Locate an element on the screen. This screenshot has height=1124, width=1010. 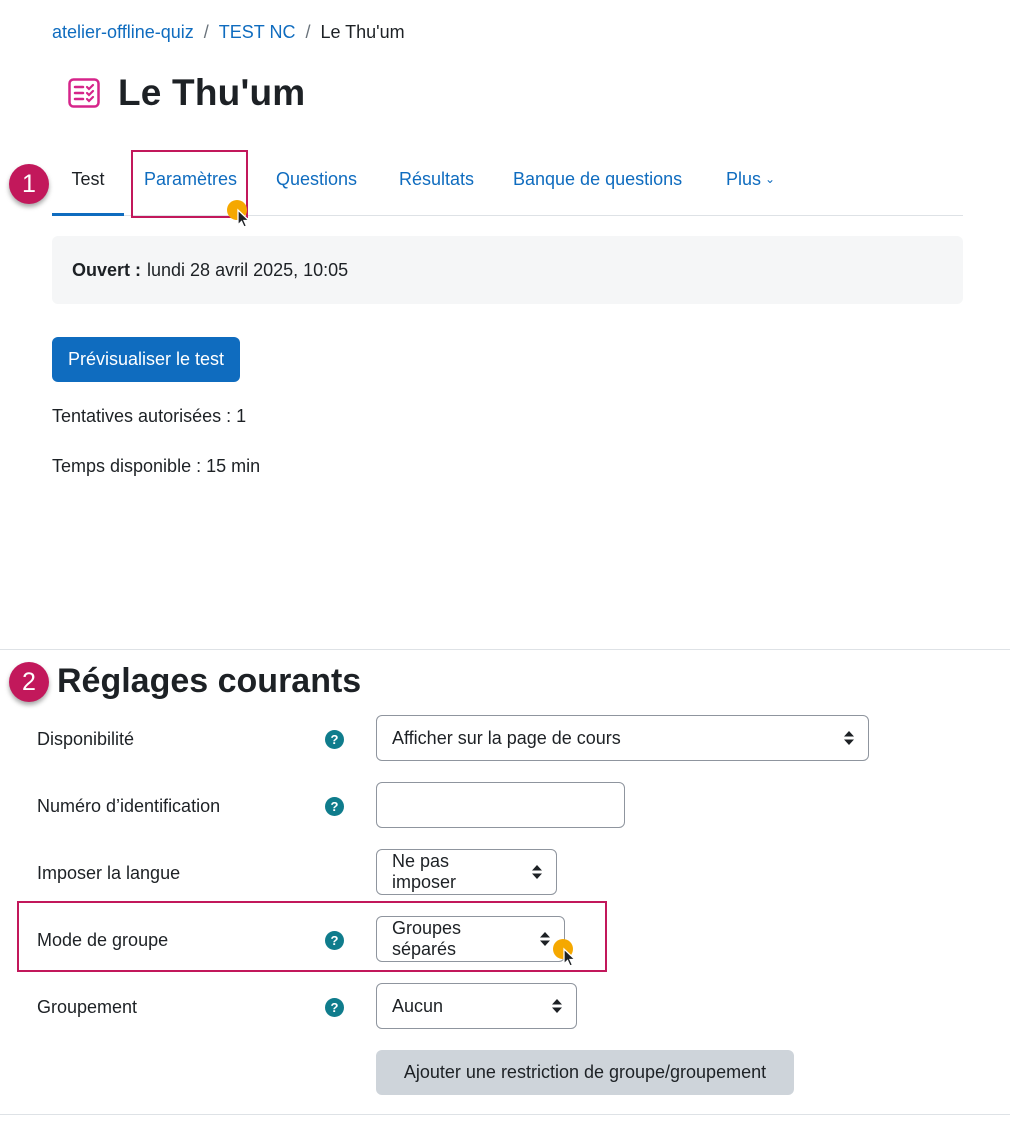
tab-questions: Questions is located at coordinates (316, 186).